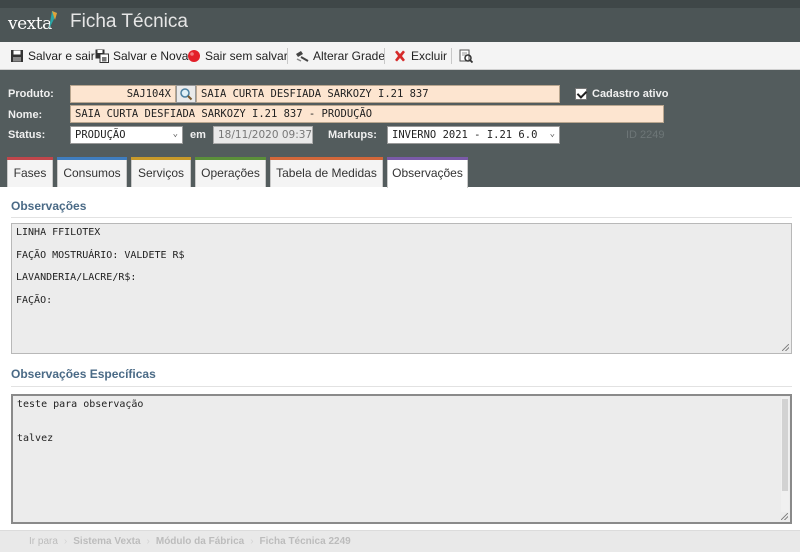  I want to click on text-line: LAVANDERIA/LACRE/R$:, so click(76, 277).